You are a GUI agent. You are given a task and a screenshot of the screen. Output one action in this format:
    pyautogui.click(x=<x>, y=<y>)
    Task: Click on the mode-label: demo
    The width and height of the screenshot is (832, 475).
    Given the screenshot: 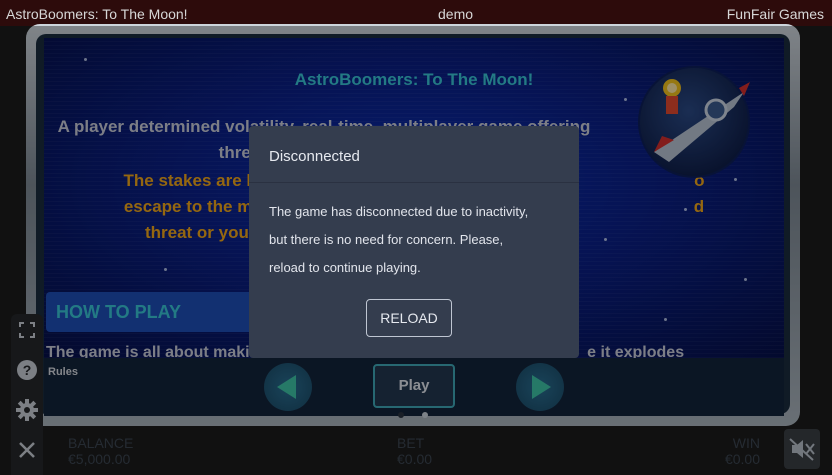 What is the action you would take?
    pyautogui.click(x=456, y=14)
    